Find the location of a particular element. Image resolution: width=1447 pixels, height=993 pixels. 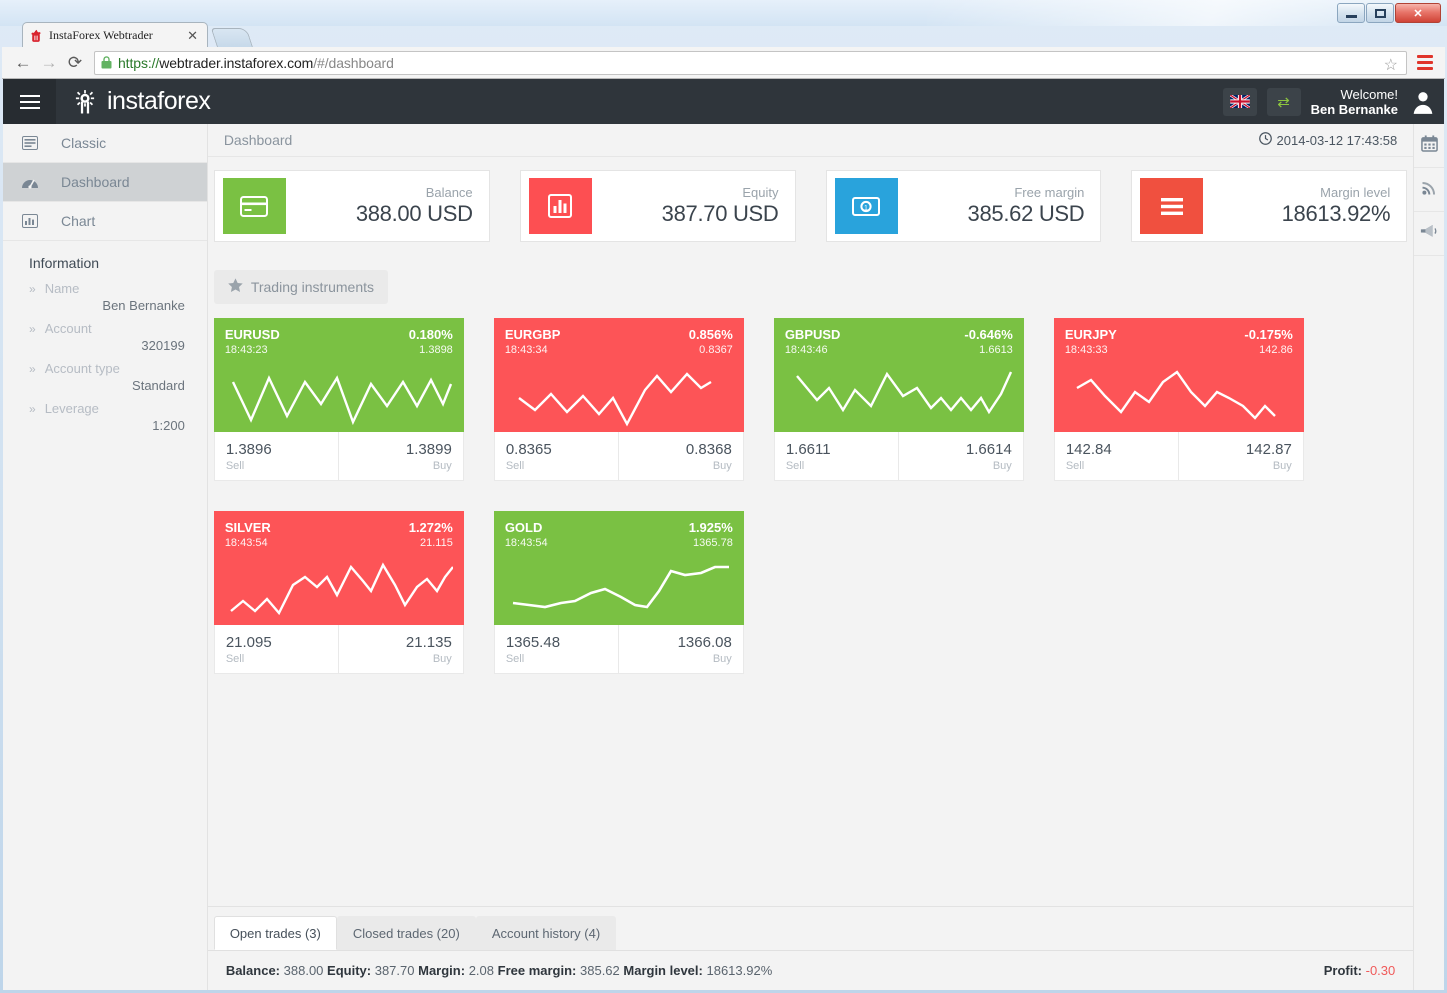

buy-cell: 1.6614 Buy is located at coordinates (960, 456).